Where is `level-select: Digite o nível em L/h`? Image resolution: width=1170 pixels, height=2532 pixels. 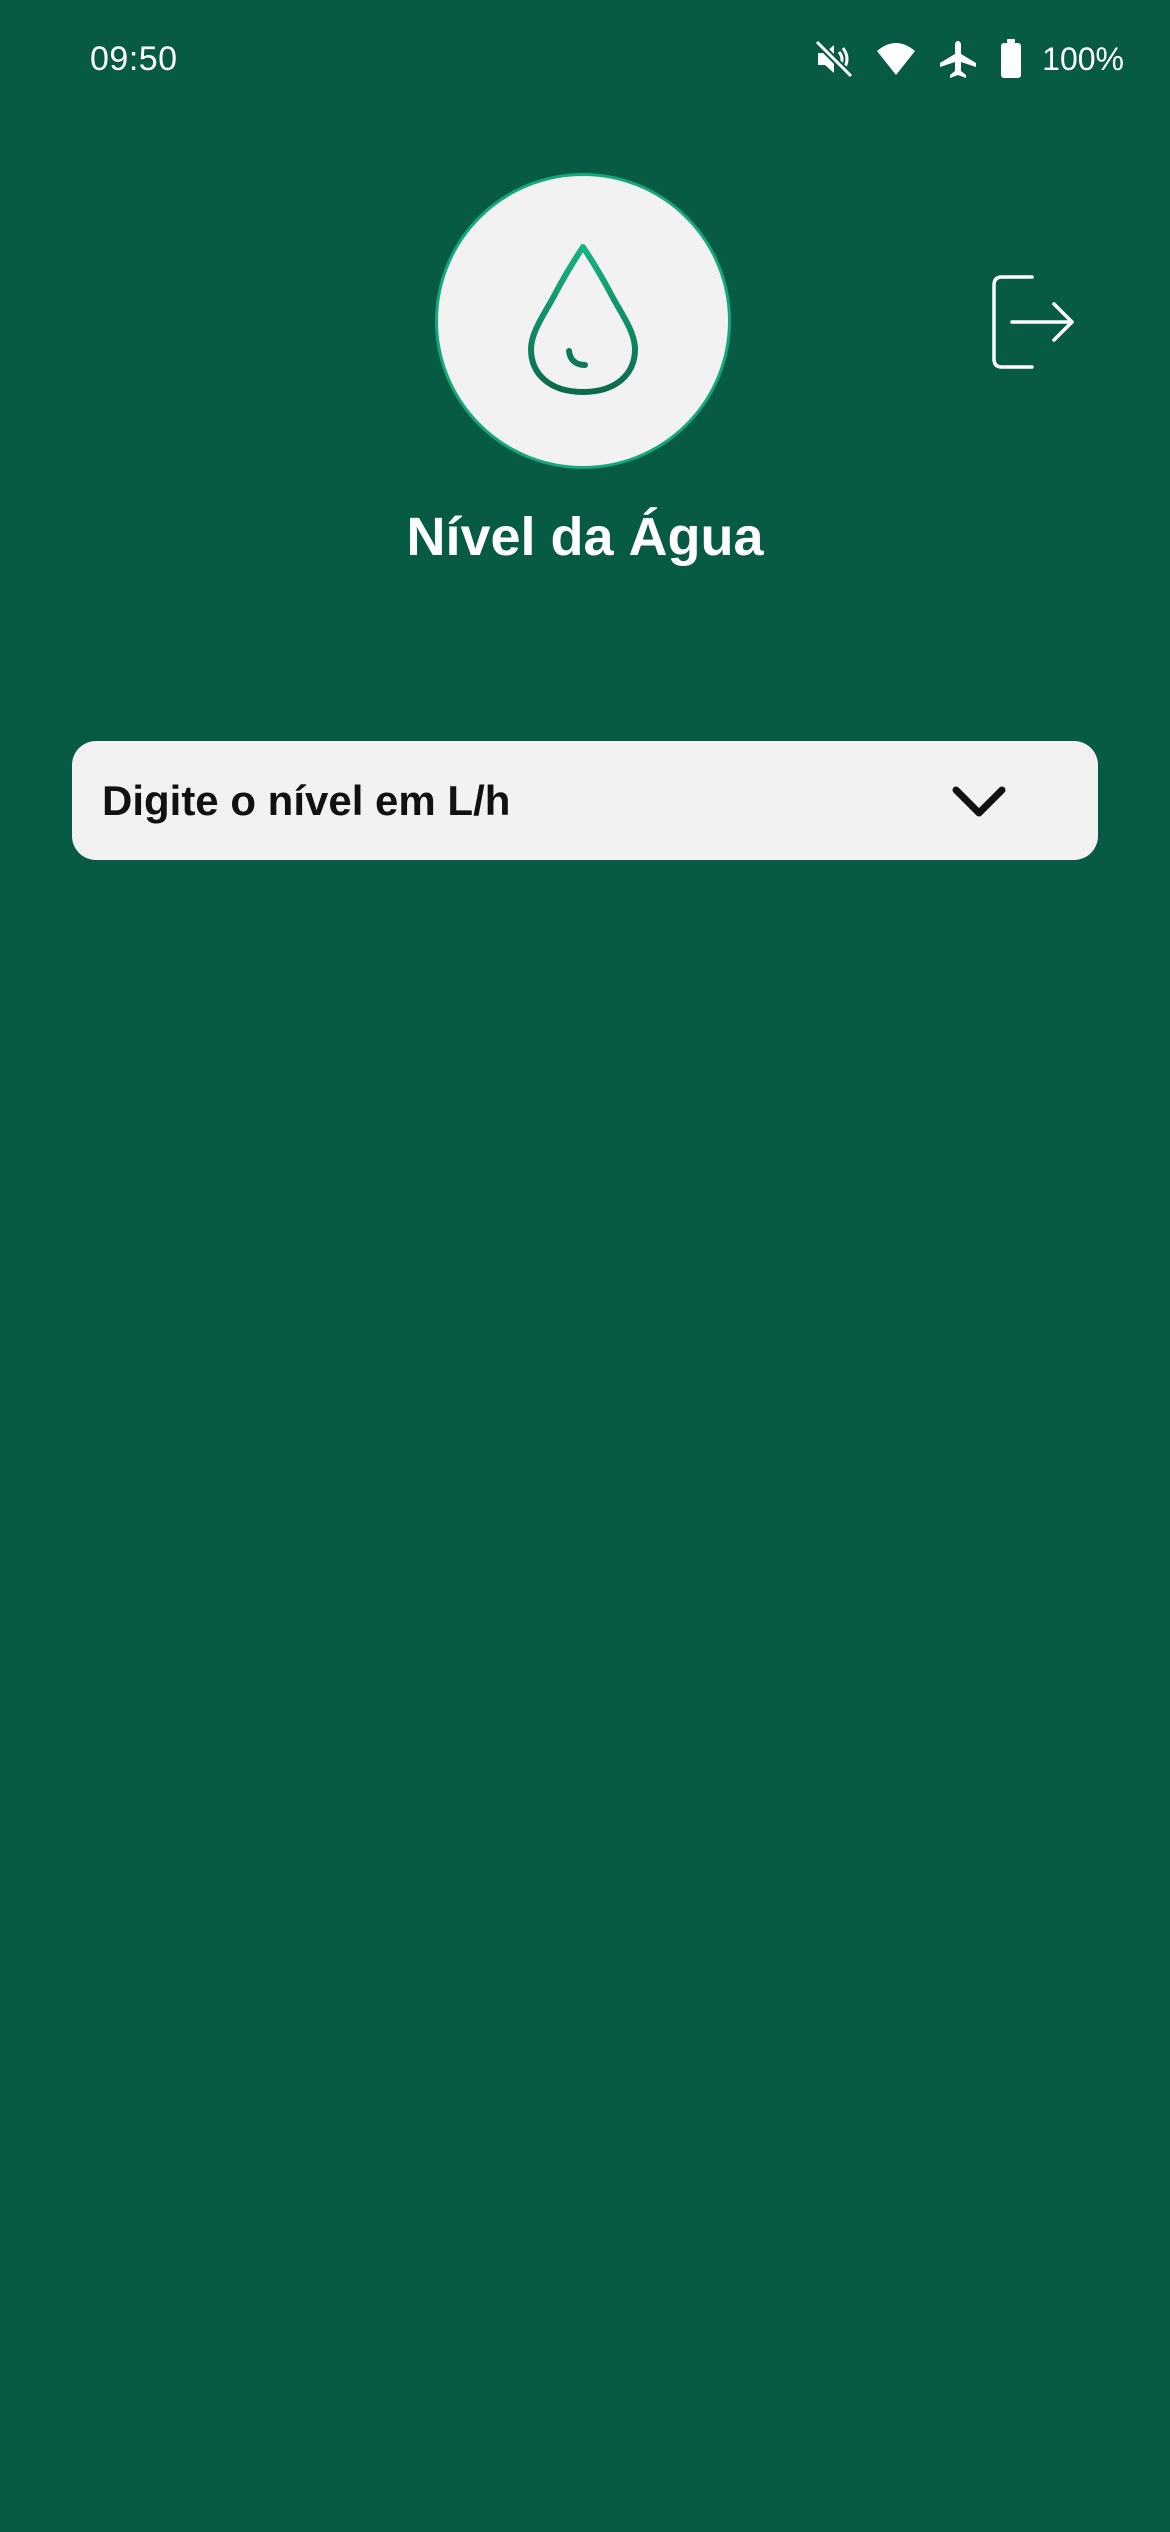 level-select: Digite o nível em L/h is located at coordinates (585, 800).